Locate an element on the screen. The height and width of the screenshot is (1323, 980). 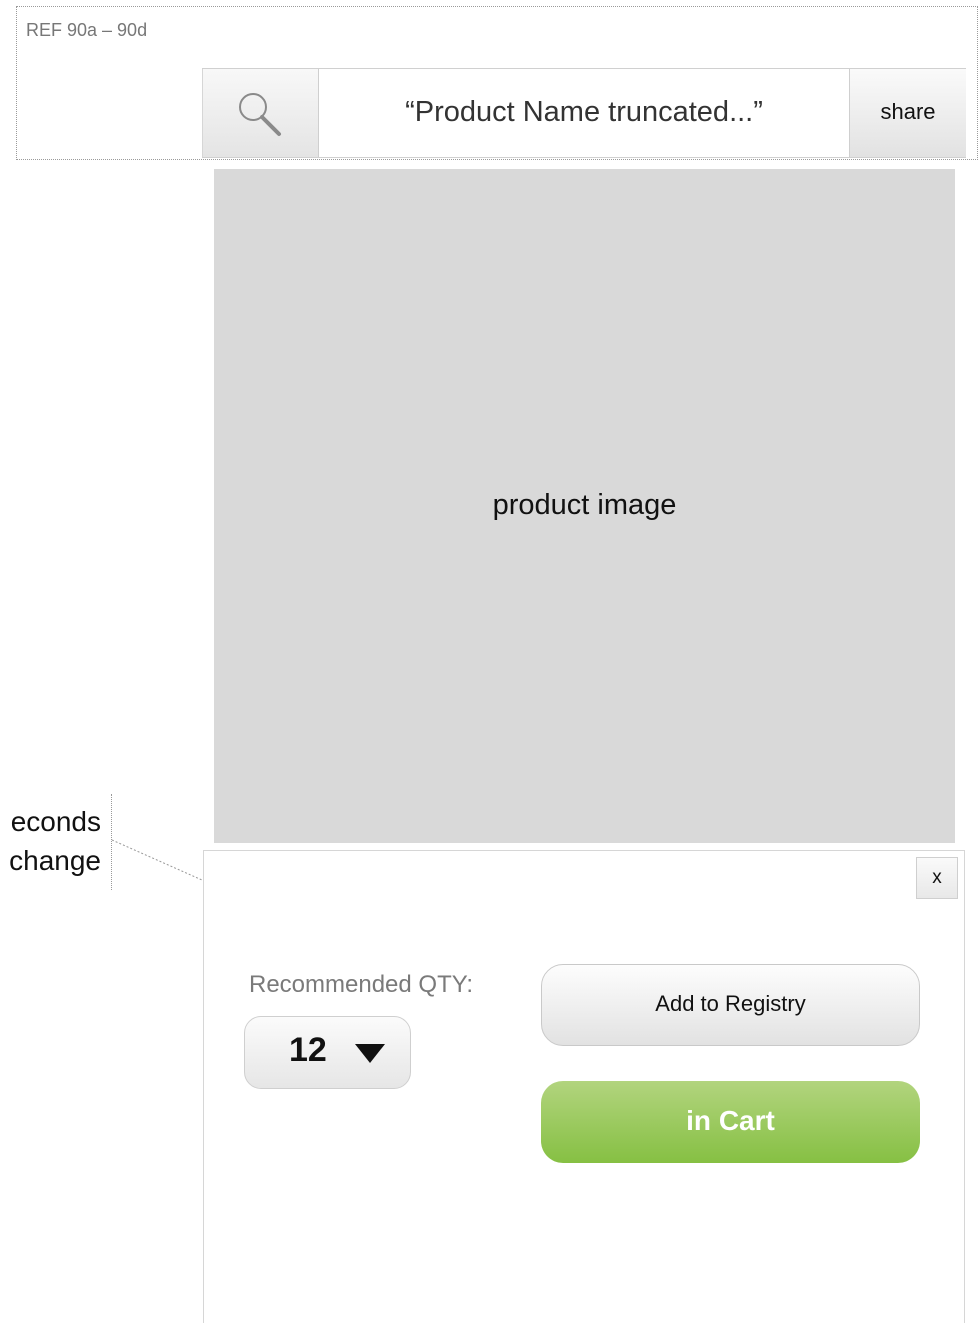
share-button: share is located at coordinates (907, 113).